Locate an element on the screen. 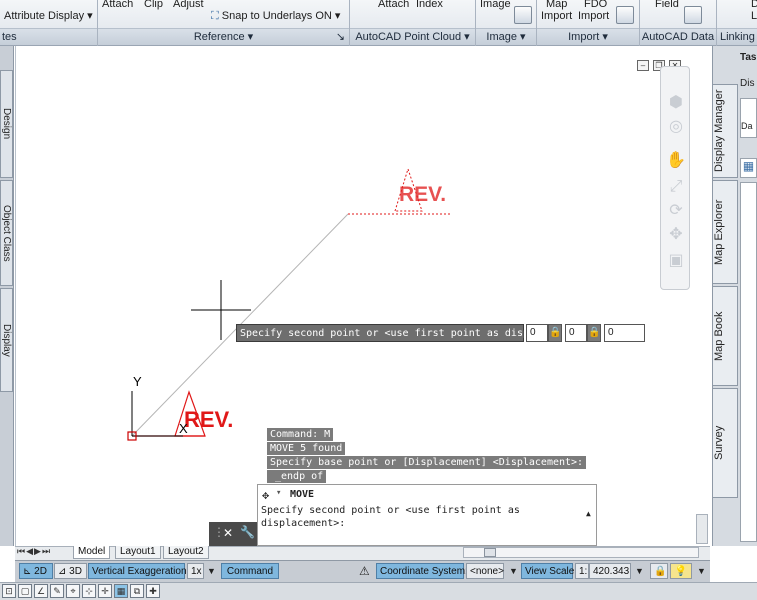 The image size is (757, 600). palette-tab-design: Design is located at coordinates (6, 124).